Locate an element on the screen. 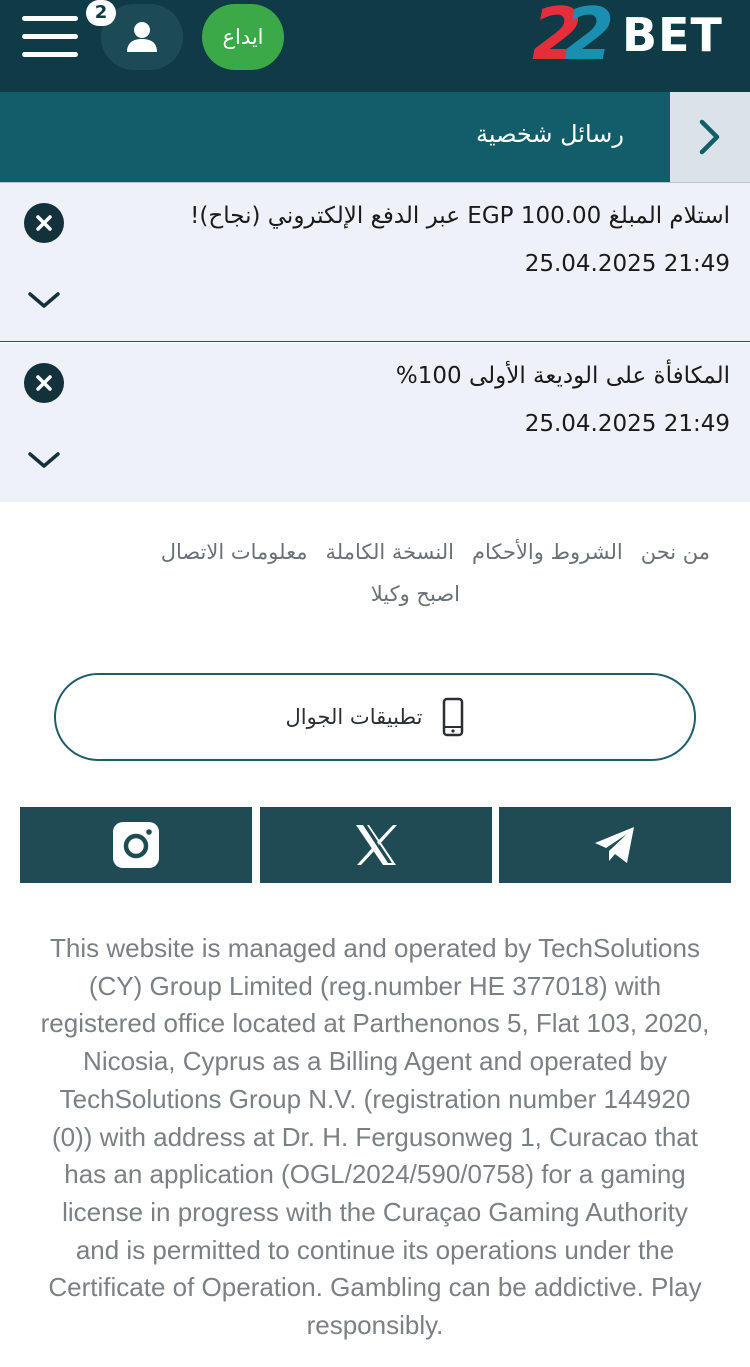  x-button is located at coordinates (376, 845).